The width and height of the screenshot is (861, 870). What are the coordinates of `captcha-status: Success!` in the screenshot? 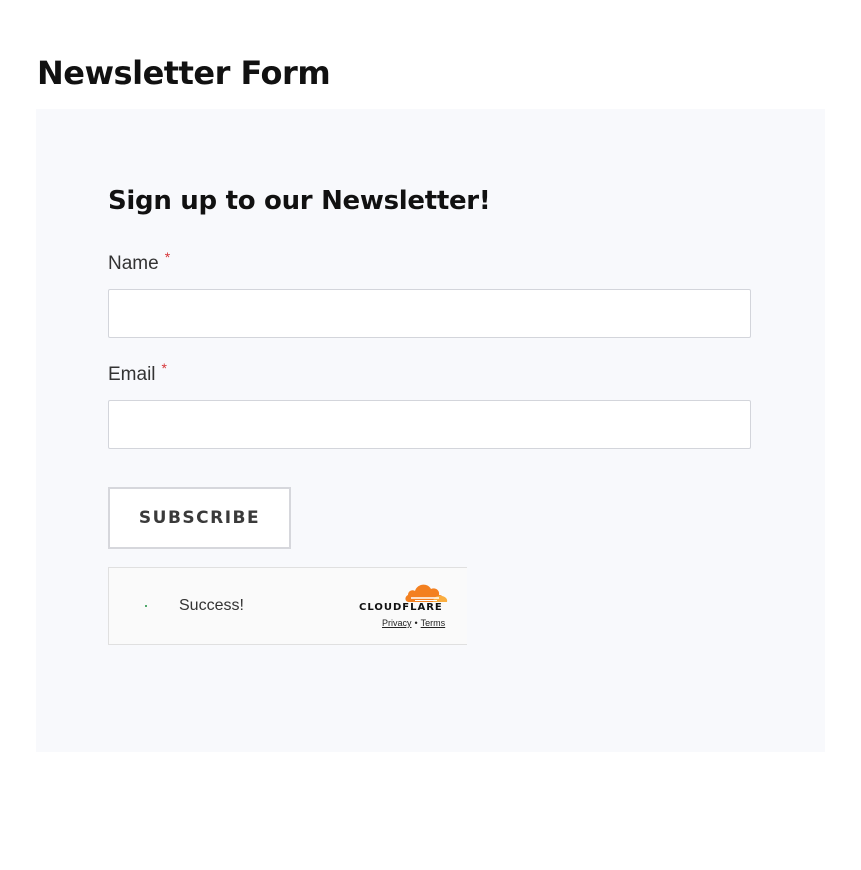 It's located at (211, 605).